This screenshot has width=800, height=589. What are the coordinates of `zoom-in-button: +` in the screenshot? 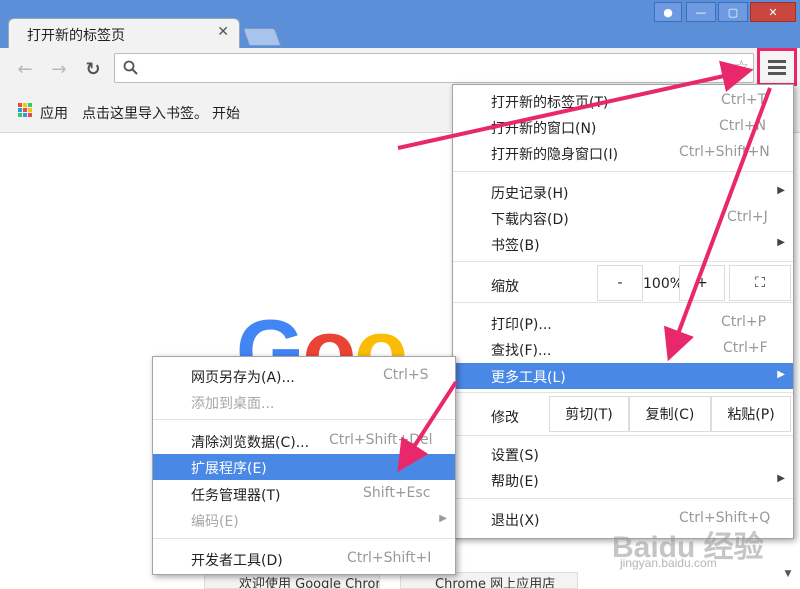 It's located at (702, 283).